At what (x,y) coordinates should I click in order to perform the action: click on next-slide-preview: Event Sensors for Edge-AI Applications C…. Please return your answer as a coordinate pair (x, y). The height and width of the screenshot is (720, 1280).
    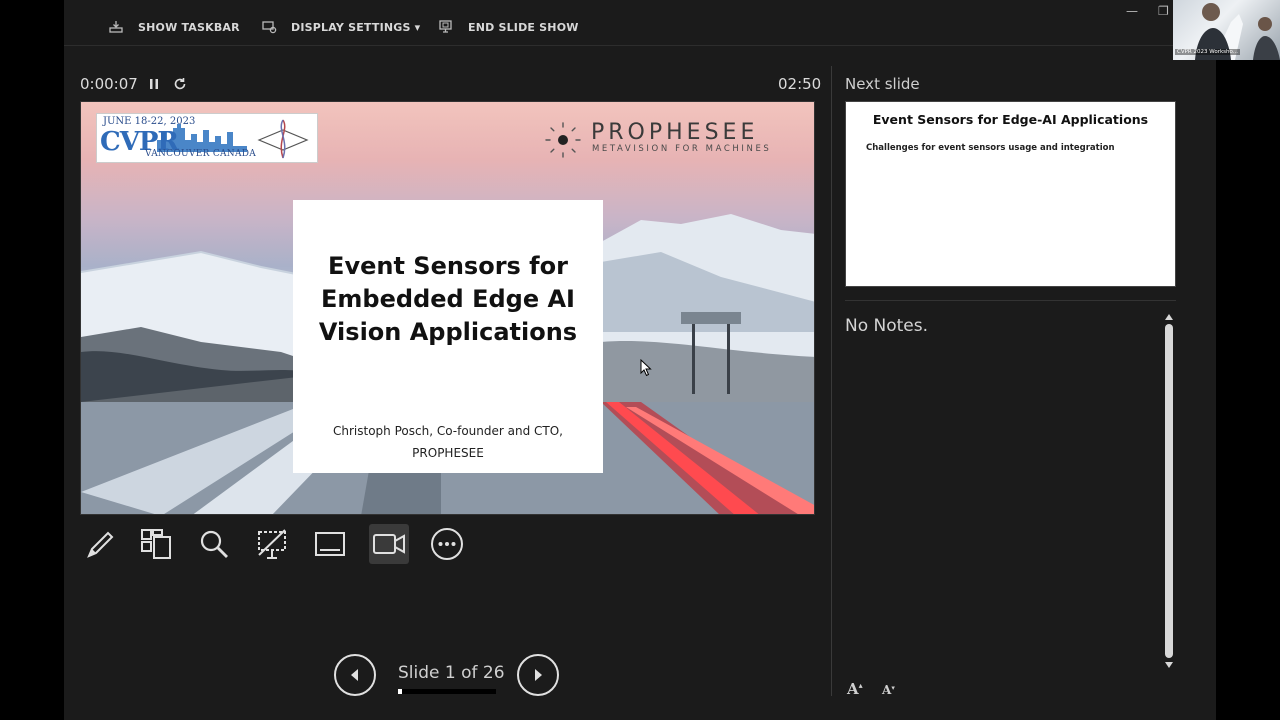
    Looking at the image, I should click on (1010, 194).